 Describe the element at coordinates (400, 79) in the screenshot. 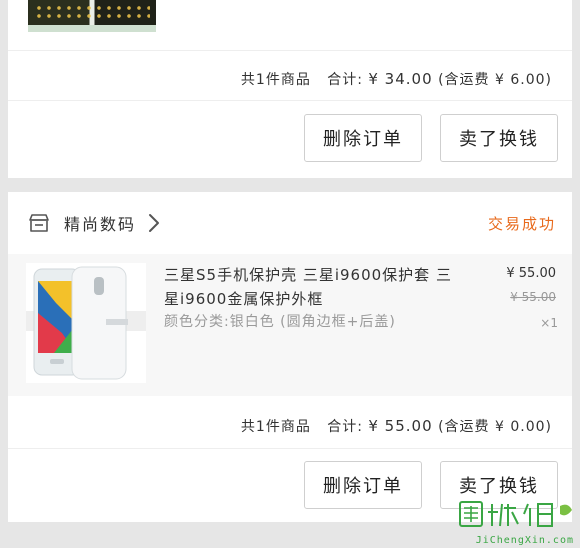

I see `summary-total: ¥ 34.00` at that location.